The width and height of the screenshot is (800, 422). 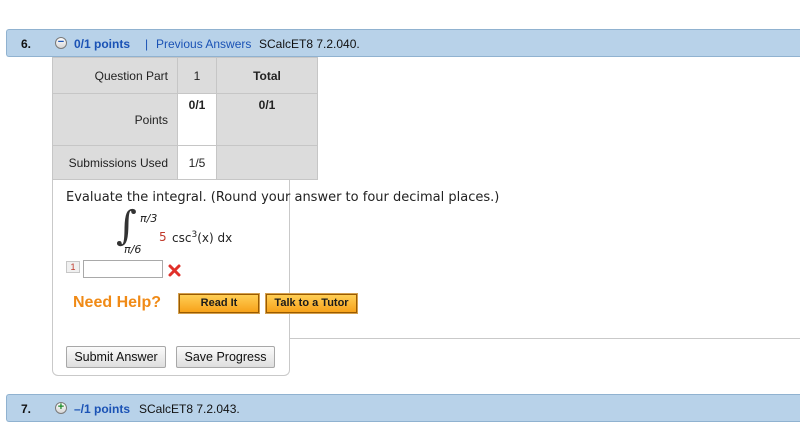 I want to click on function-argument: (x) dx, so click(x=215, y=238).